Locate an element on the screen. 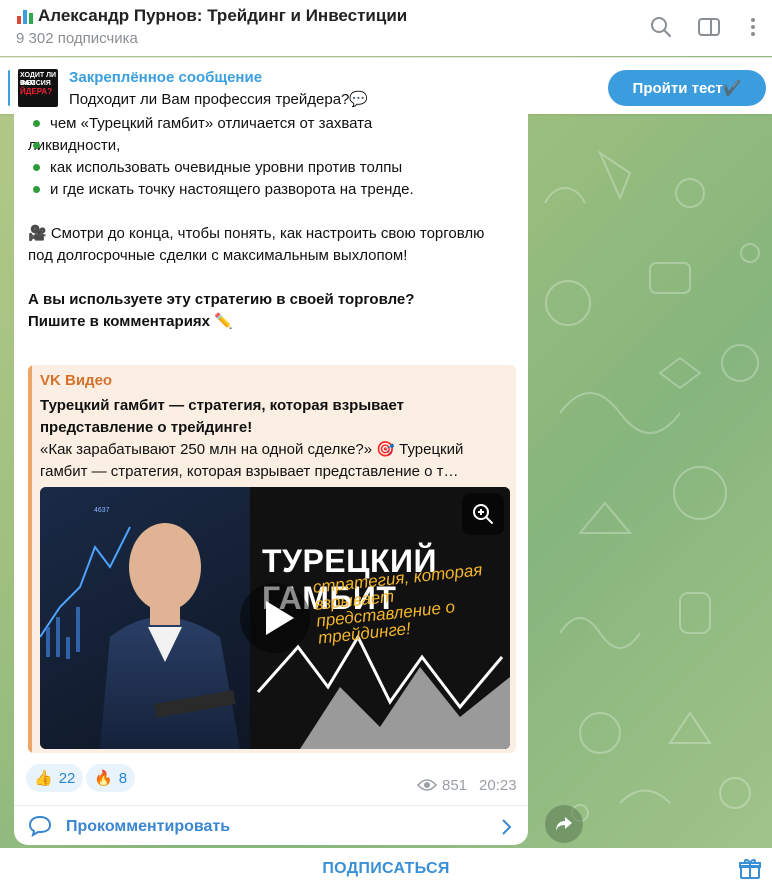  comment-bubble-icon is located at coordinates (40, 826).